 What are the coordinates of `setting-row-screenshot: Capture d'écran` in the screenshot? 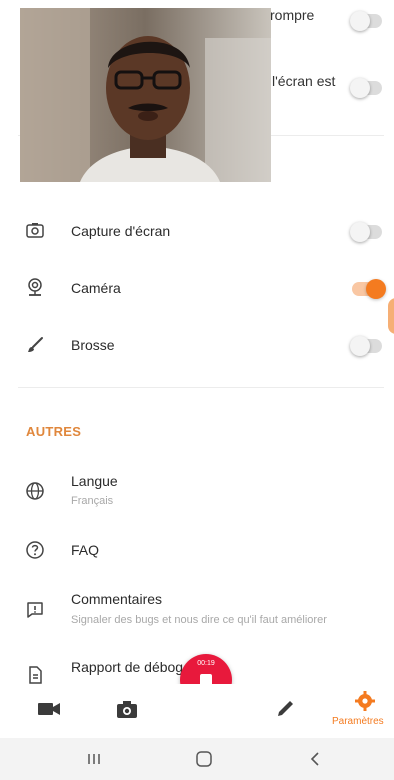 It's located at (197, 232).